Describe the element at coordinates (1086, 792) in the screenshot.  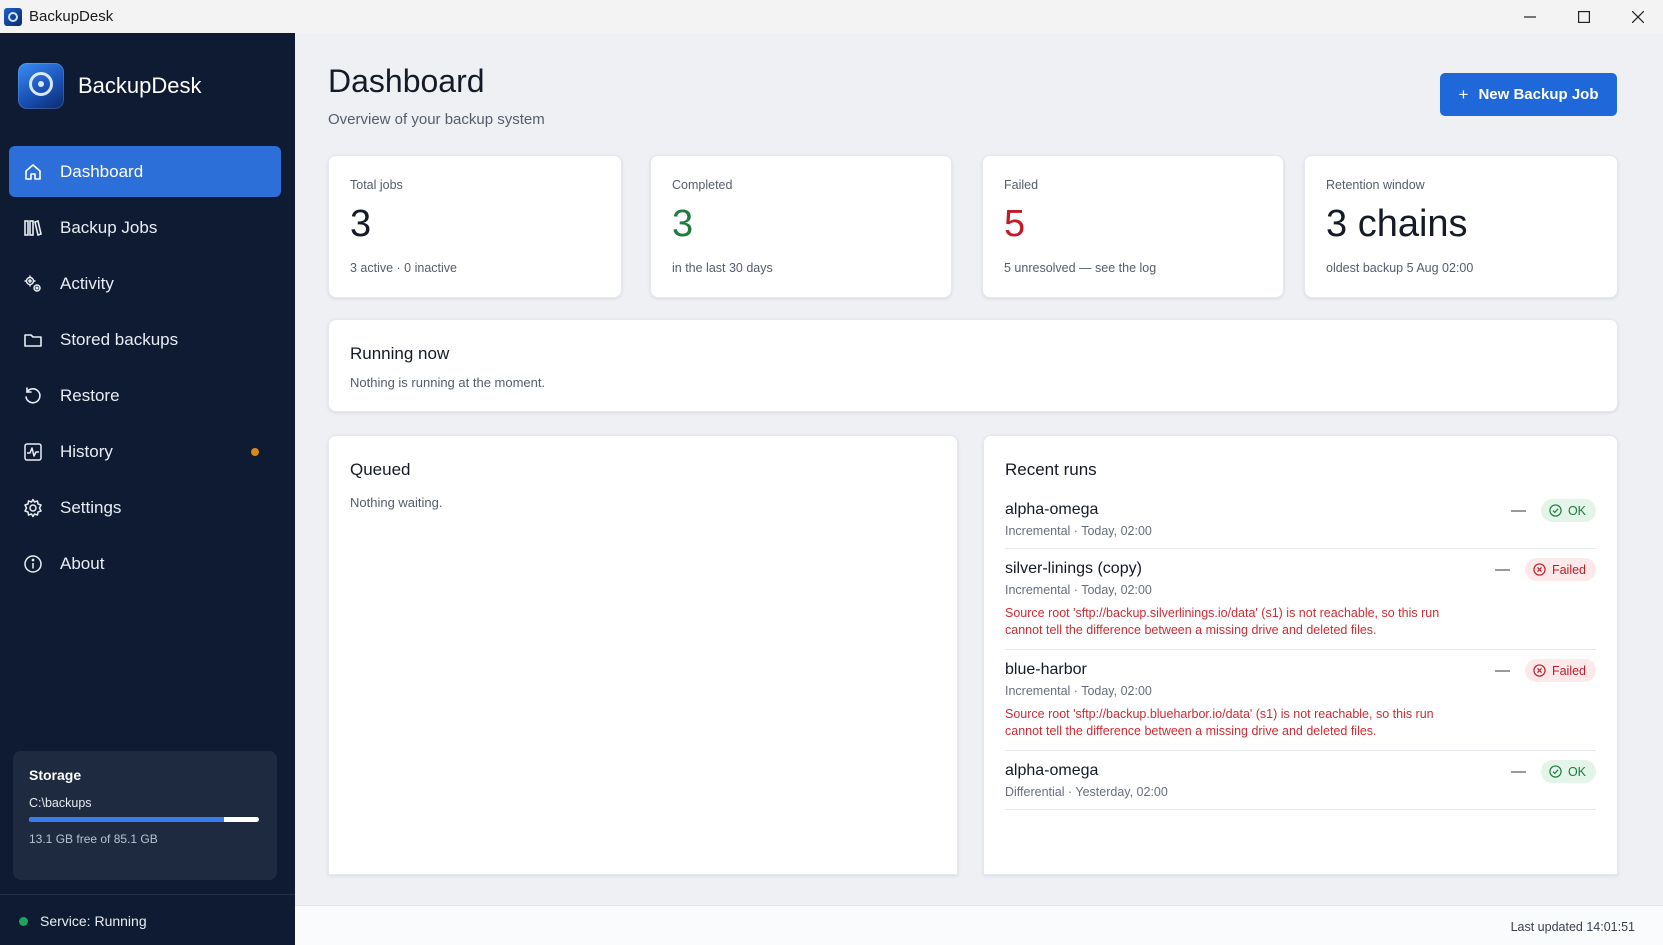
I see `run-meta: Differential · Yesterday, 02:00` at that location.